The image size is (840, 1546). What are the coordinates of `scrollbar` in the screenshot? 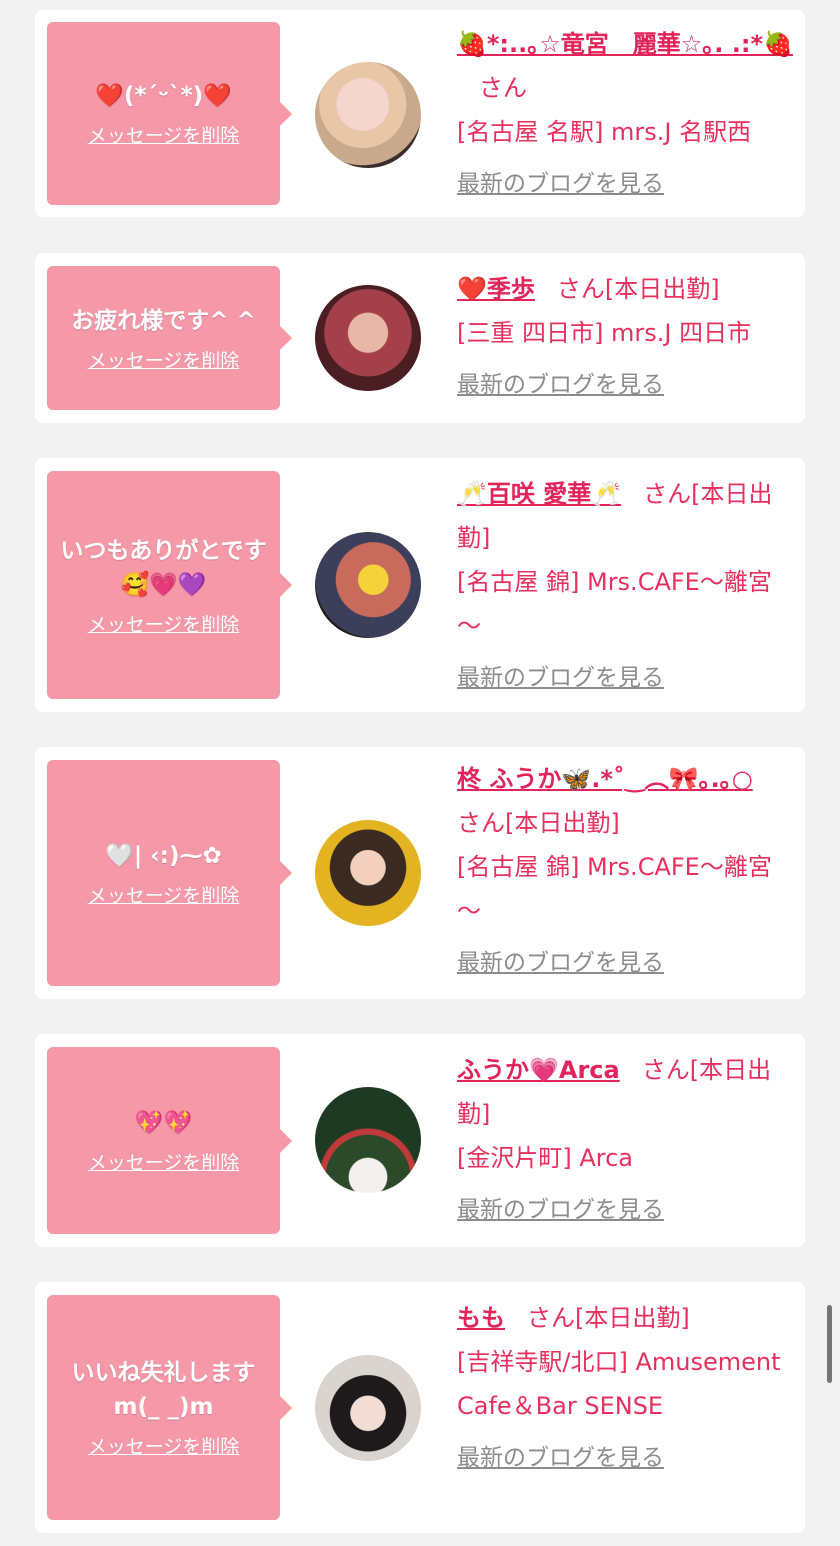 It's located at (829, 1344).